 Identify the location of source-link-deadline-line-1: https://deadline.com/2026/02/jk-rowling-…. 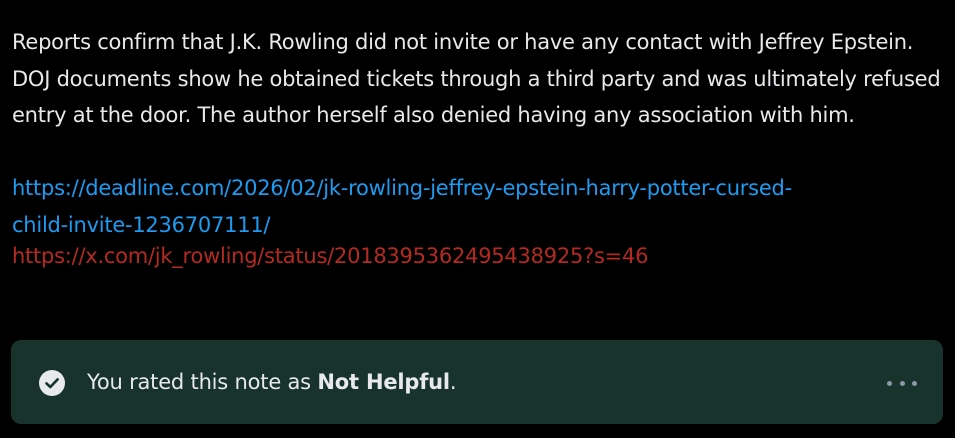
(402, 188).